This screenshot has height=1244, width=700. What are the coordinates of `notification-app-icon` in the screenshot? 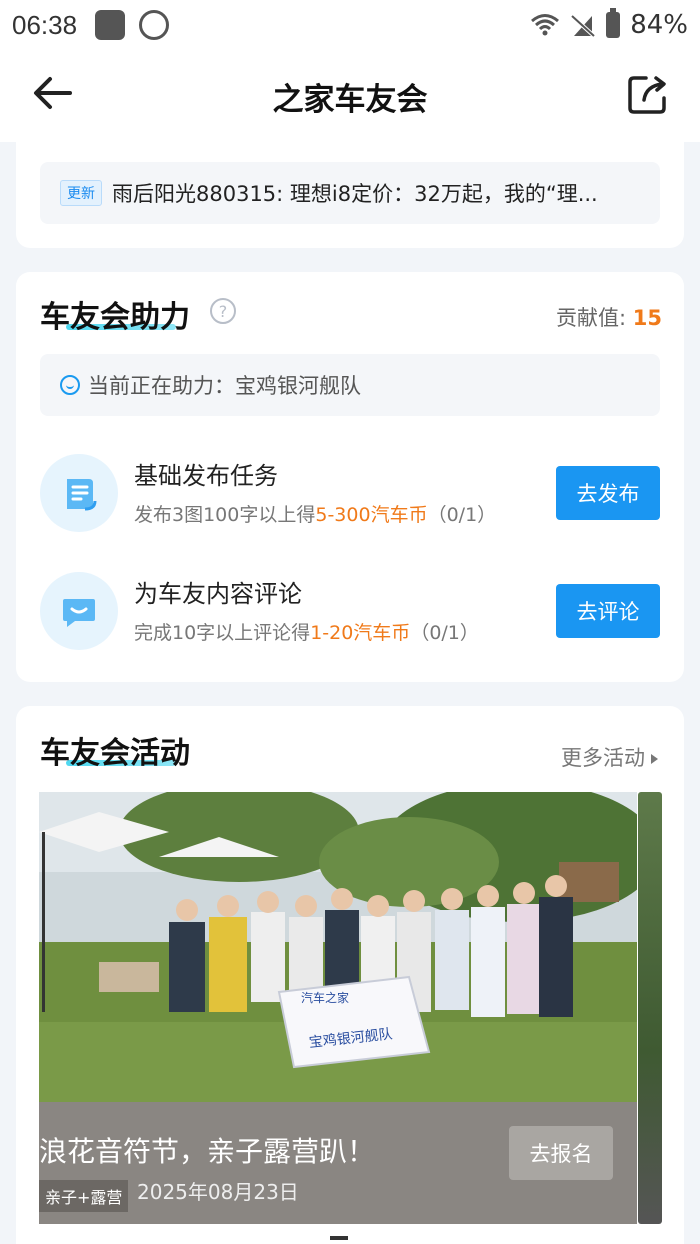 It's located at (110, 25).